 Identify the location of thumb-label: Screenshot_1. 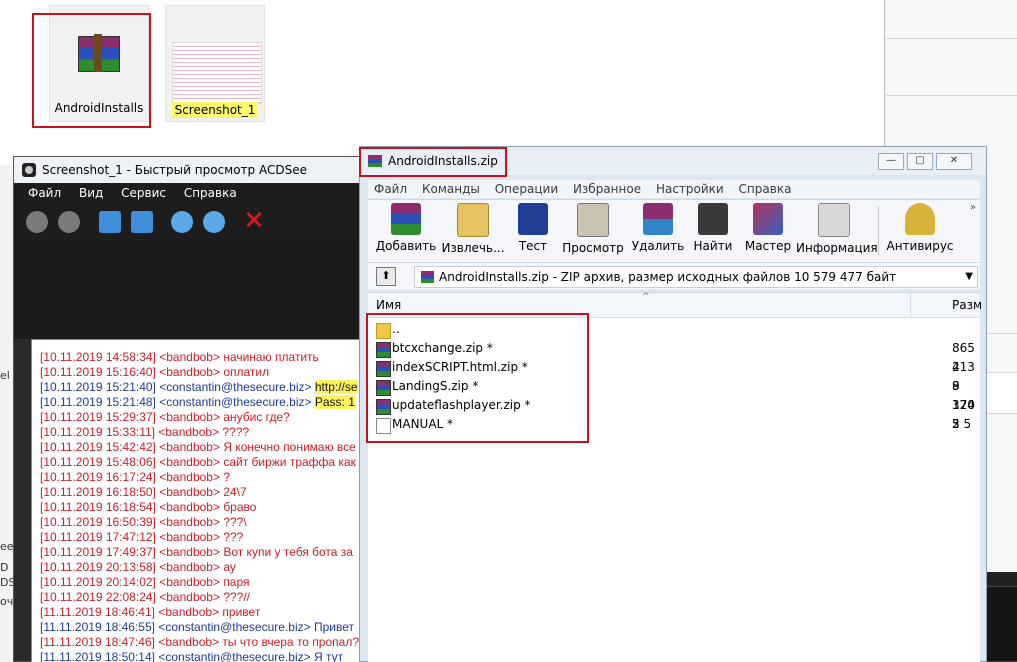
(215, 110).